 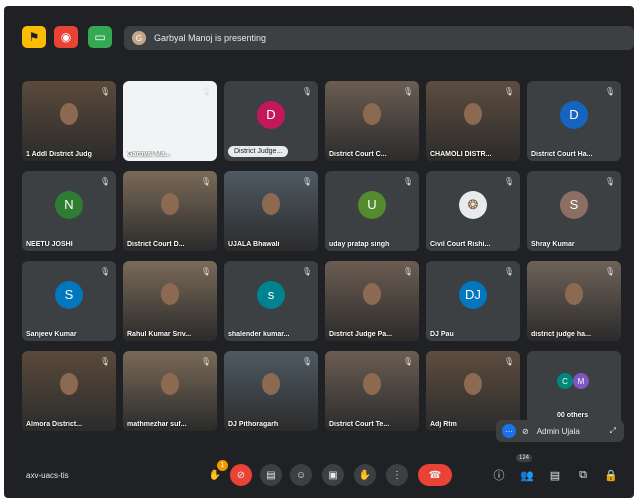 I want to click on participant-tile: S 🎙 Sanjeev Kumar, so click(x=69, y=301).